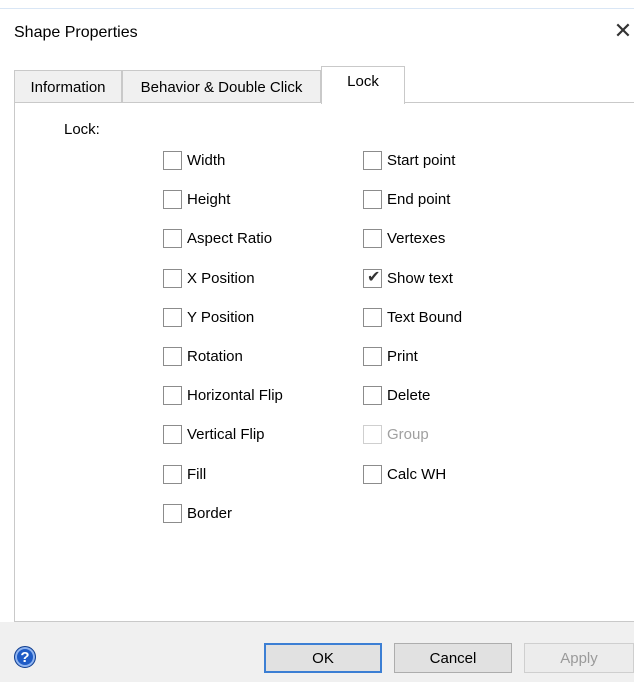 The height and width of the screenshot is (682, 634). I want to click on lock-option-x-position: X Position, so click(209, 278).